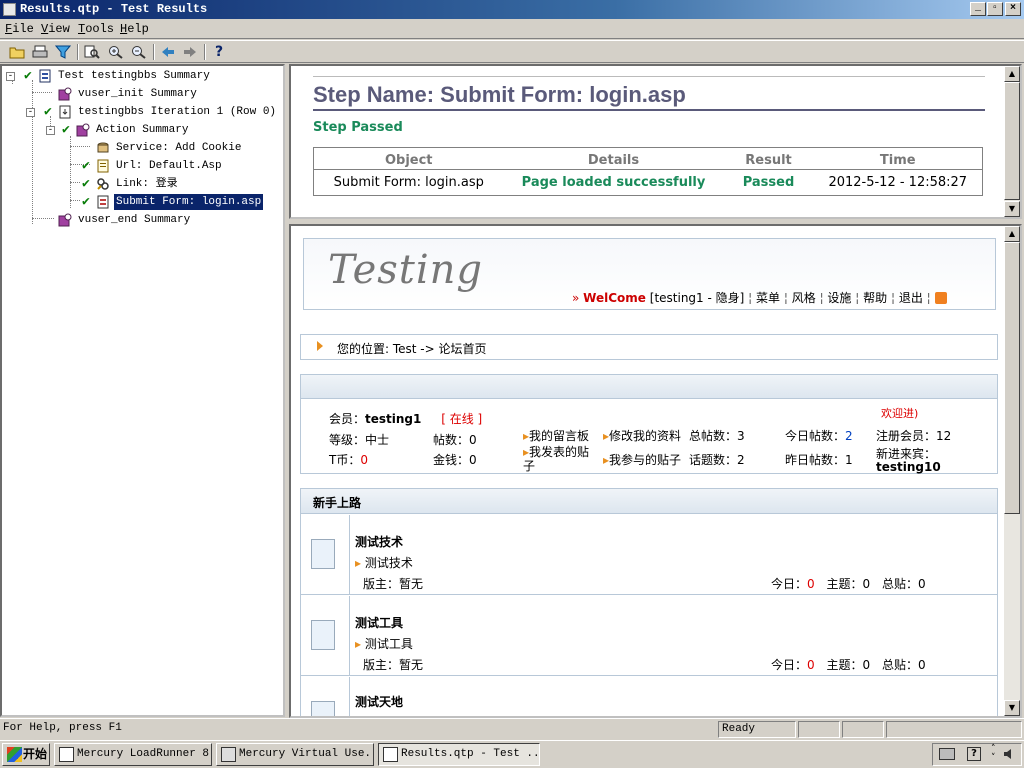  What do you see at coordinates (55, 29) in the screenshot?
I see `menu-view: View` at bounding box center [55, 29].